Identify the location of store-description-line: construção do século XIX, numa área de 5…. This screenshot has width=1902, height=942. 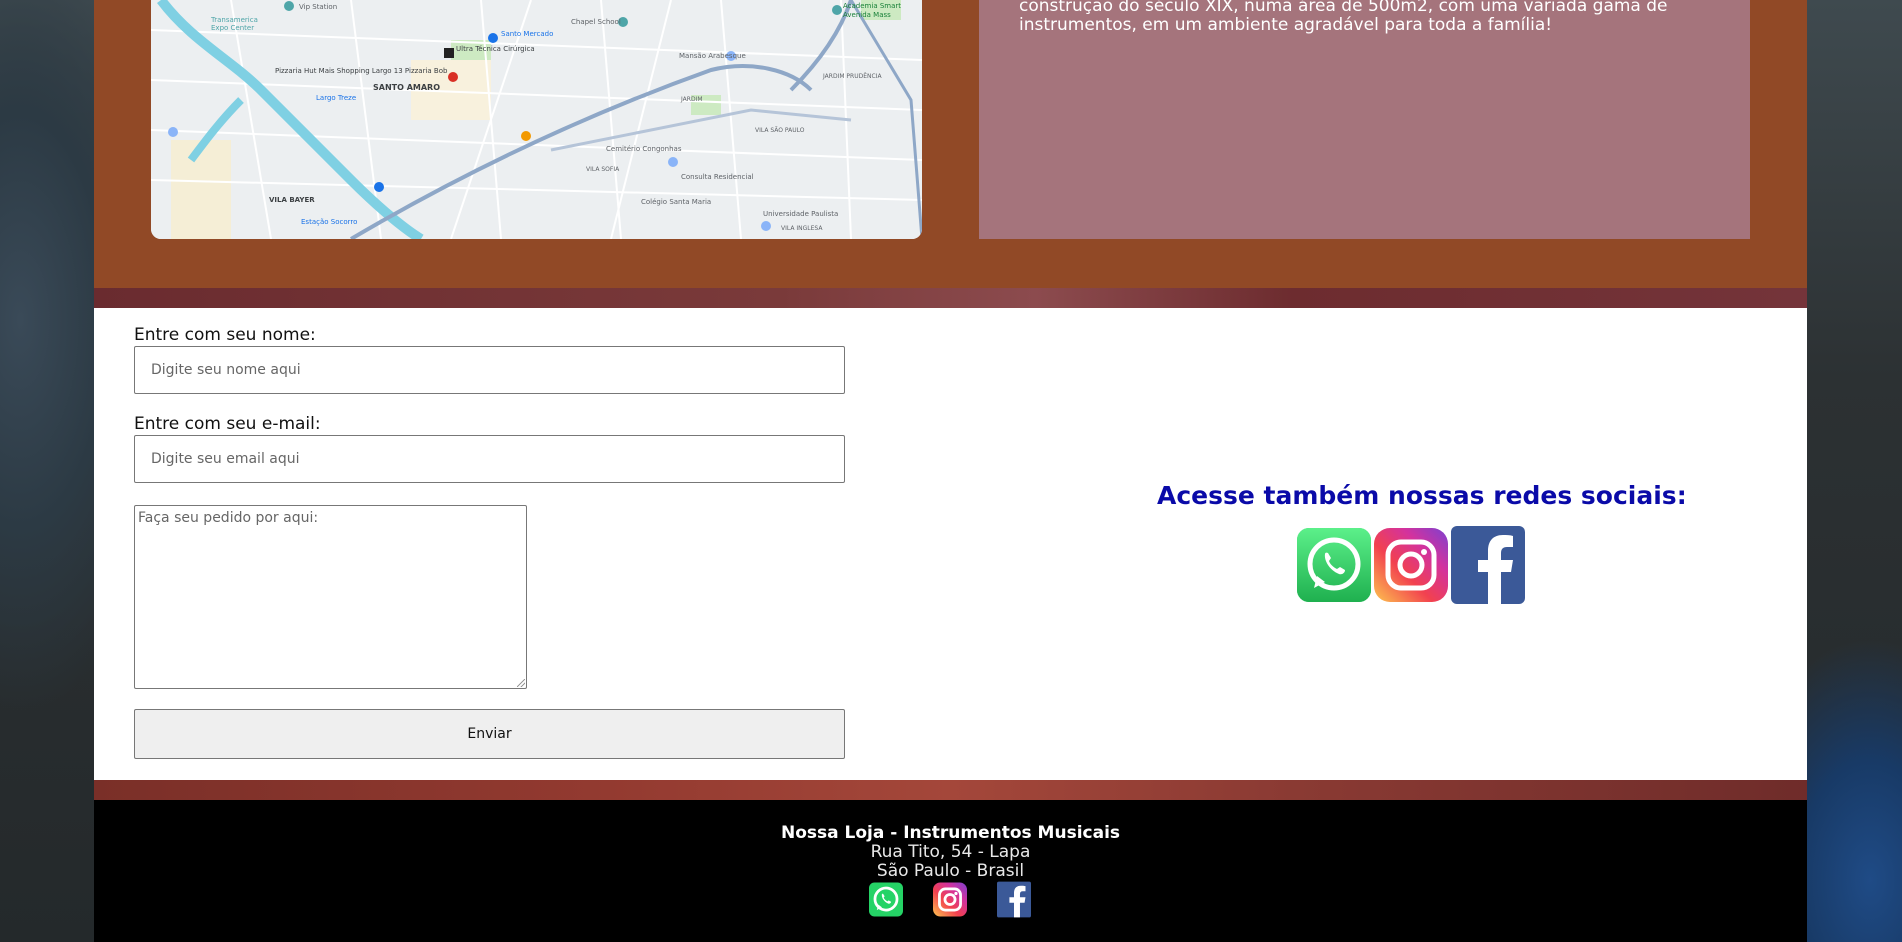
(1343, 8).